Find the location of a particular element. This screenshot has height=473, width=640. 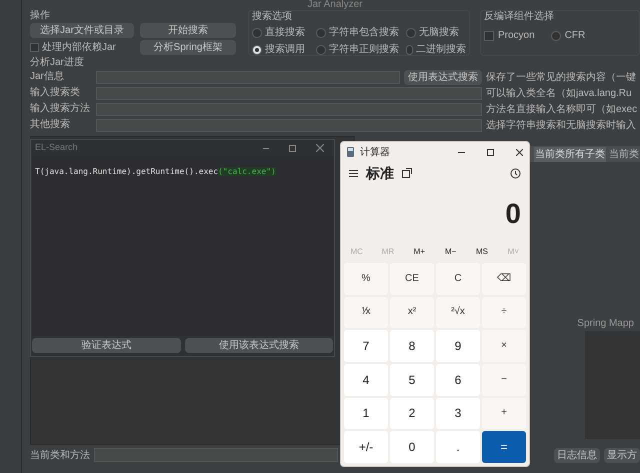

calculator-key: ÷ is located at coordinates (504, 312).